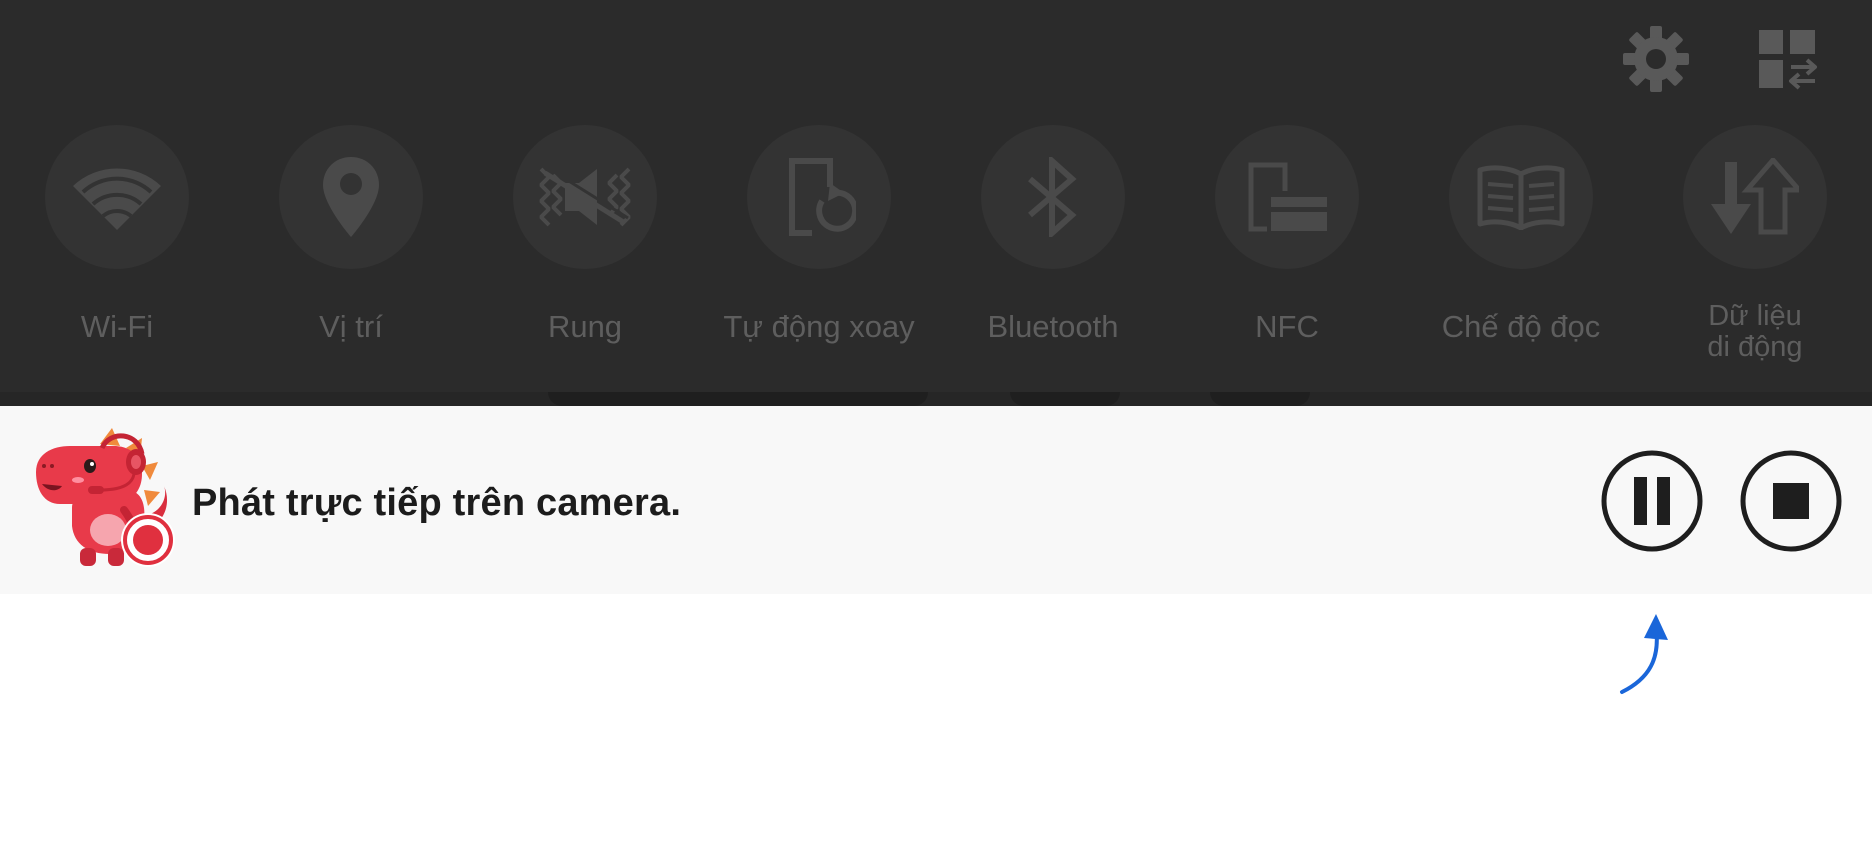 The image size is (1872, 854). I want to click on stop-icon, so click(1791, 501).